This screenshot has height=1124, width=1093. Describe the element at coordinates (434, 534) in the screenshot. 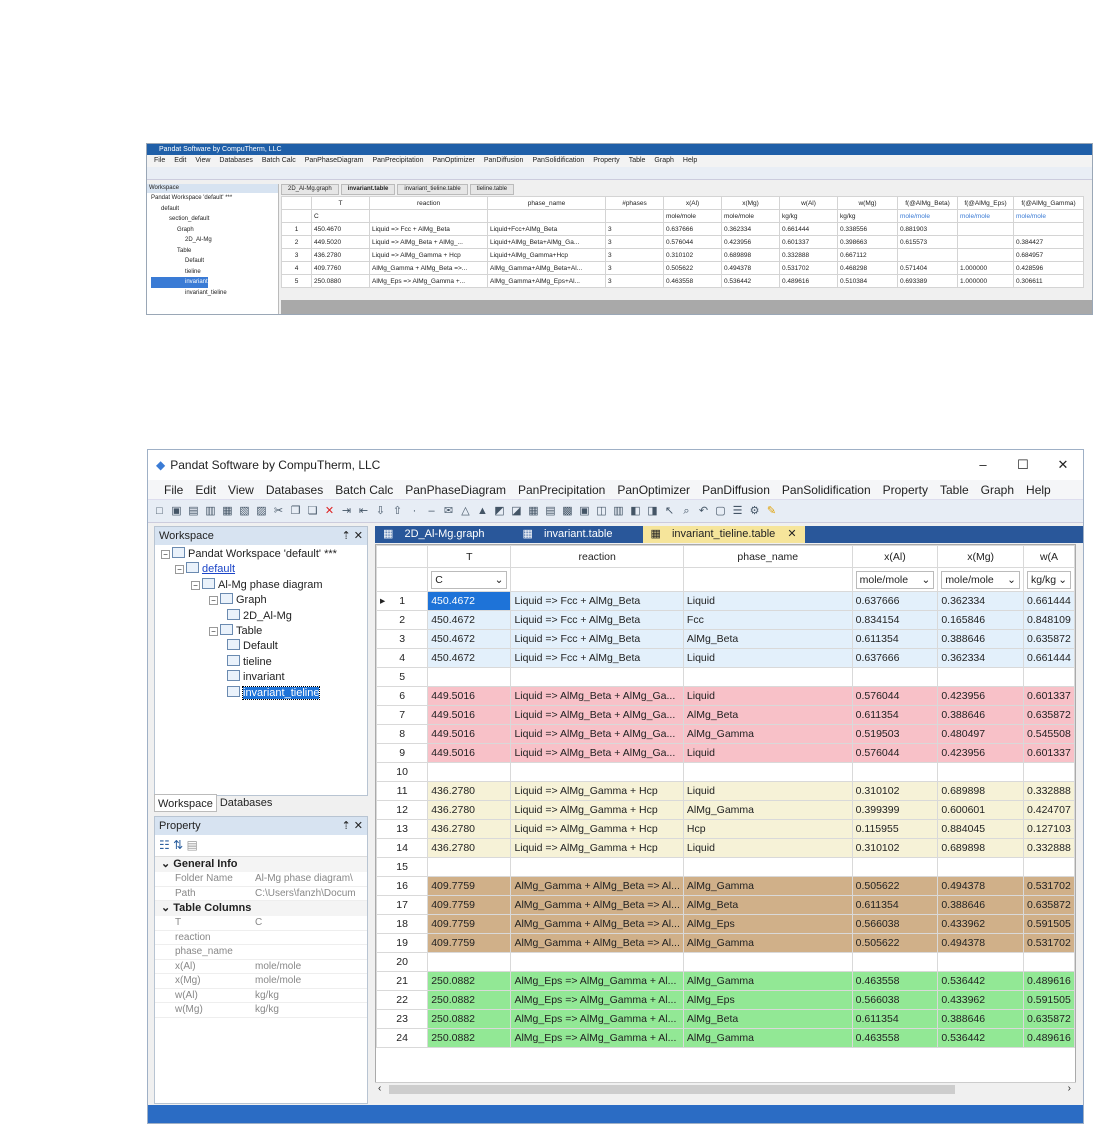

I see `tab-2d-al-mg-graph: ▦ 2D_Al-Mg.graph` at that location.